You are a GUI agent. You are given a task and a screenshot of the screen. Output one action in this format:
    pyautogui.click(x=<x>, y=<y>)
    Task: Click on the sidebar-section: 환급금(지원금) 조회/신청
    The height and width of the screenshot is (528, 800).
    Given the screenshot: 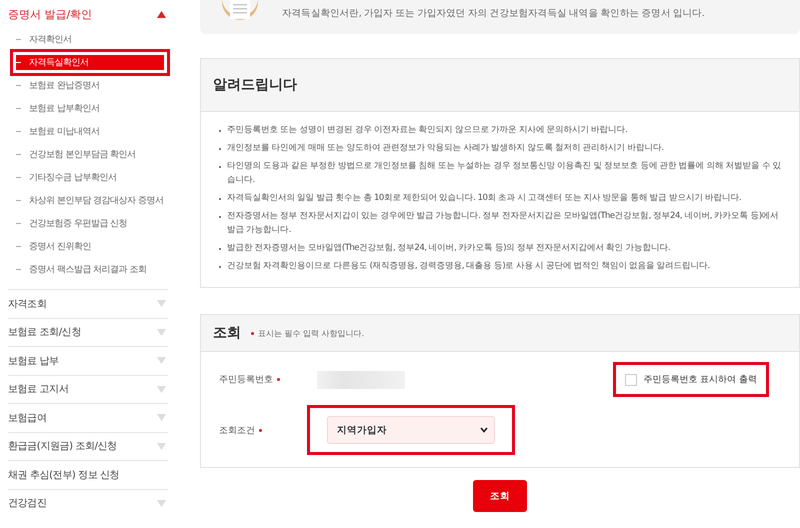 What is the action you would take?
    pyautogui.click(x=88, y=446)
    